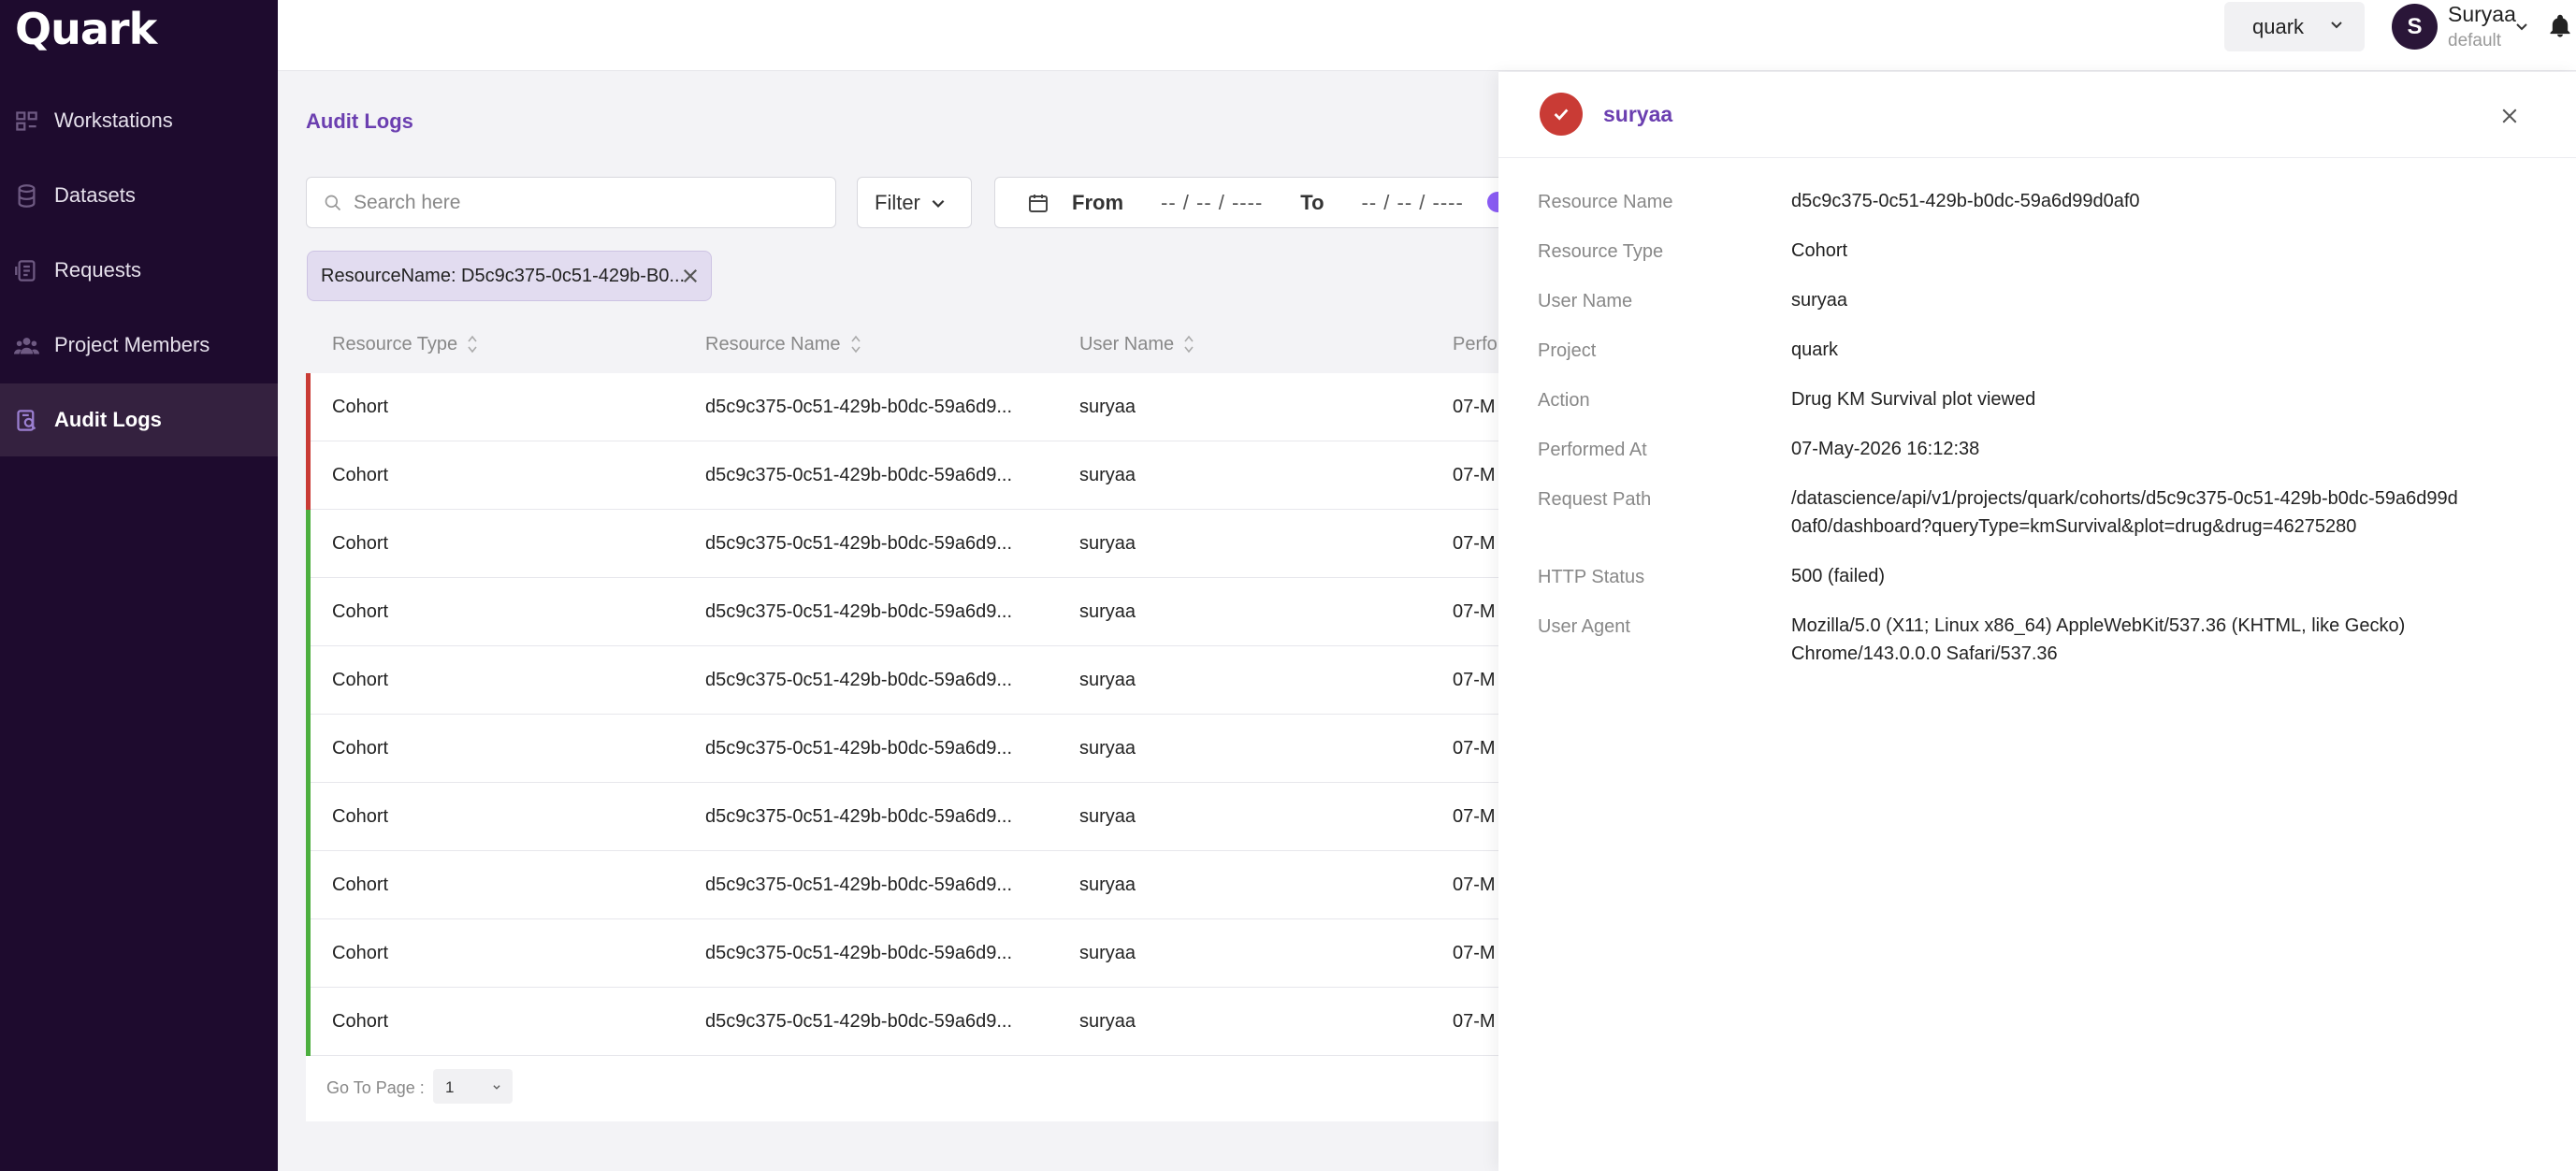  I want to click on drawer-title: suryaa, so click(1638, 114).